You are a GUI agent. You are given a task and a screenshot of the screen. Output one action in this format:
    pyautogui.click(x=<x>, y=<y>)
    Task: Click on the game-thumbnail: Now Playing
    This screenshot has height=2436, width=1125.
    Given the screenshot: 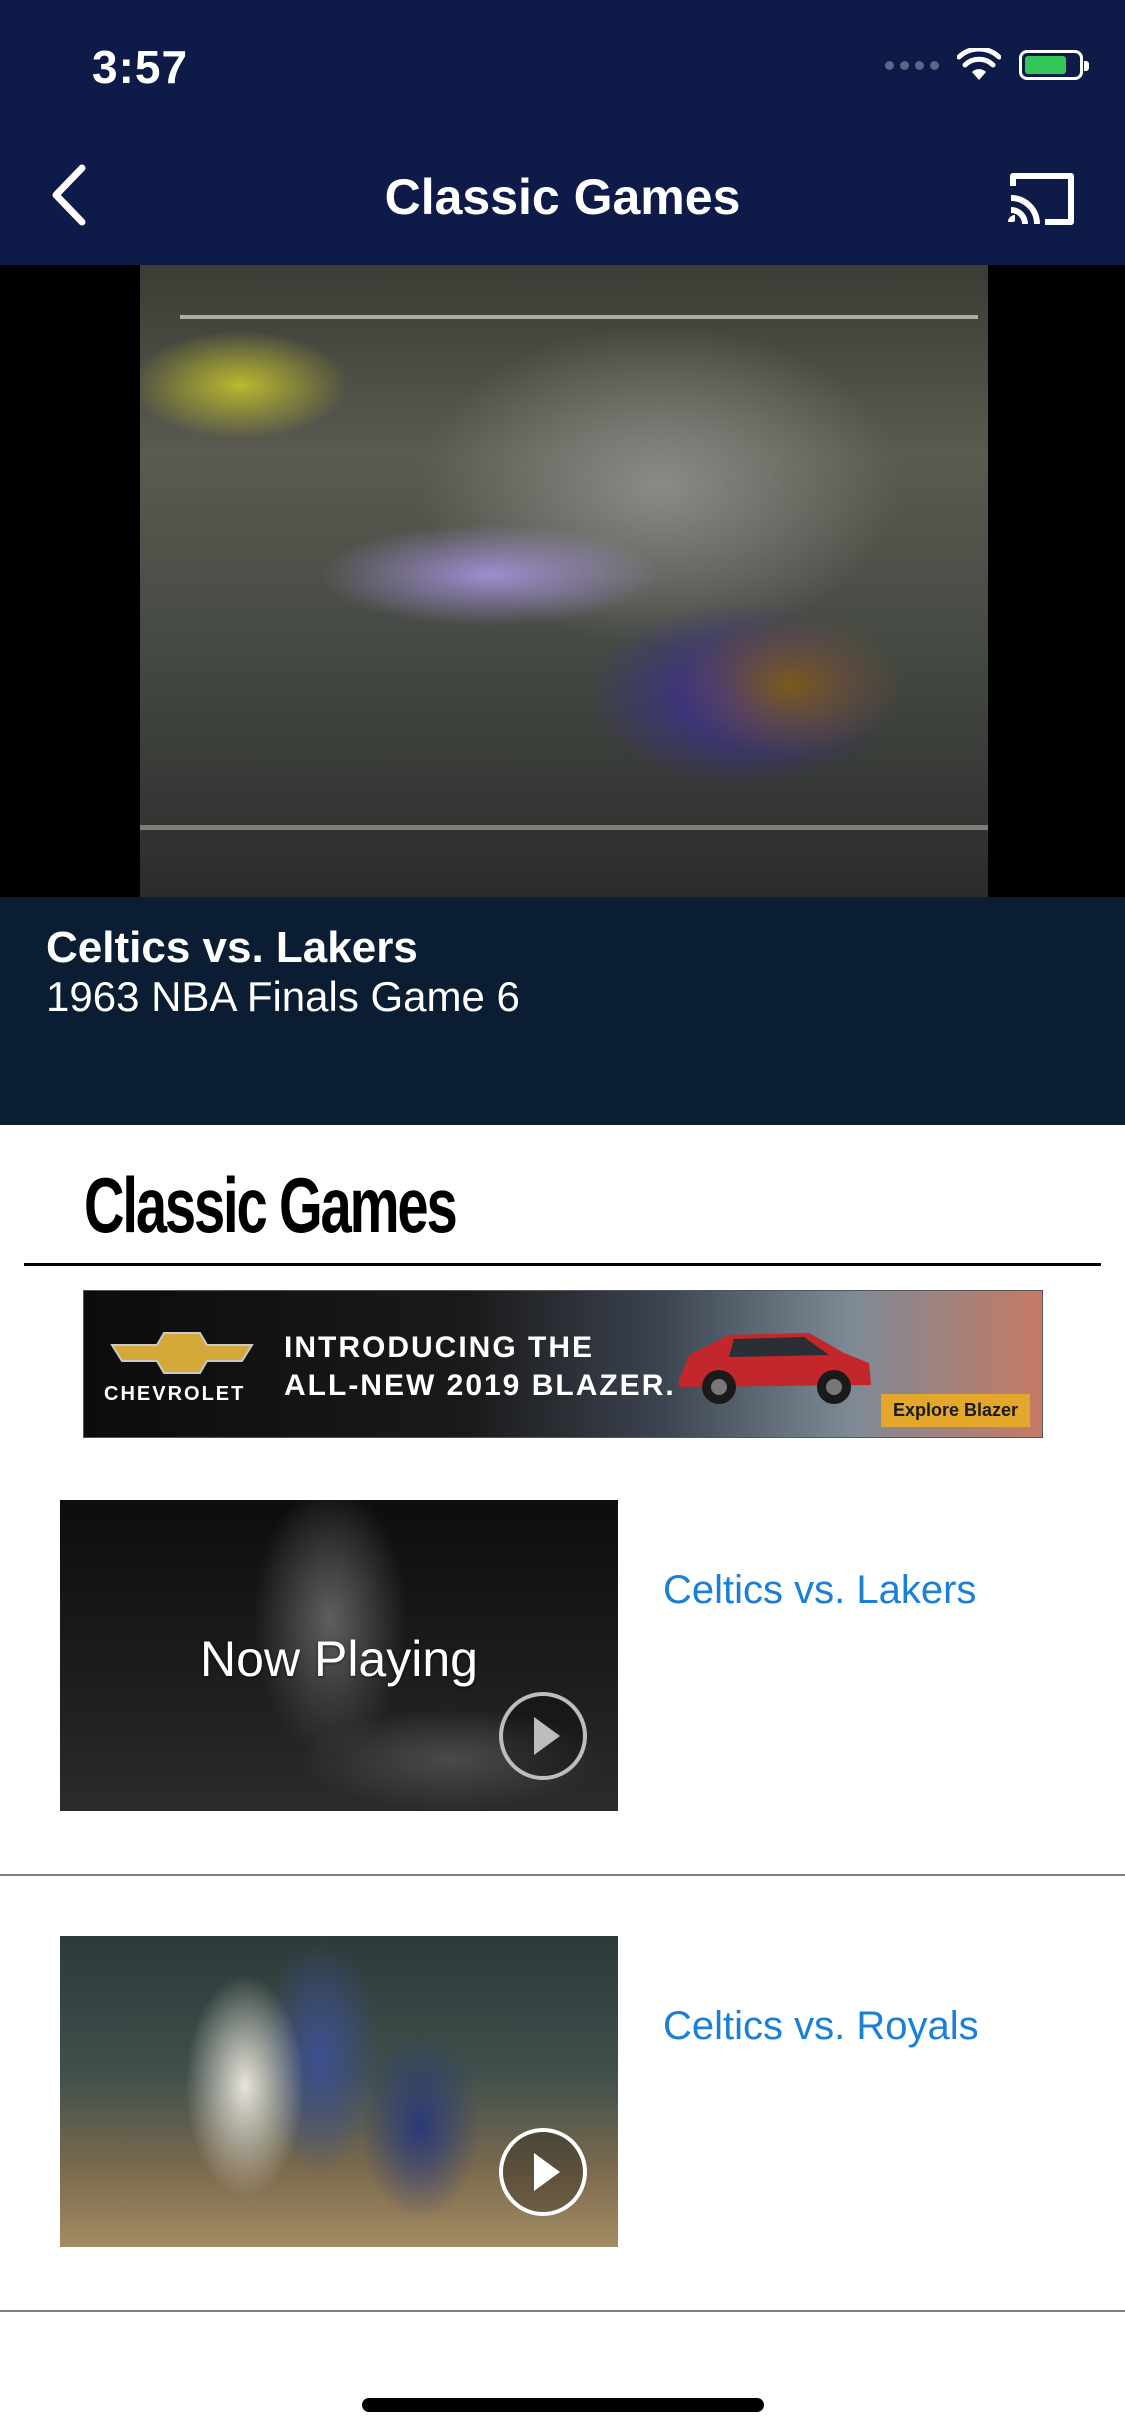 What is the action you would take?
    pyautogui.click(x=339, y=1655)
    